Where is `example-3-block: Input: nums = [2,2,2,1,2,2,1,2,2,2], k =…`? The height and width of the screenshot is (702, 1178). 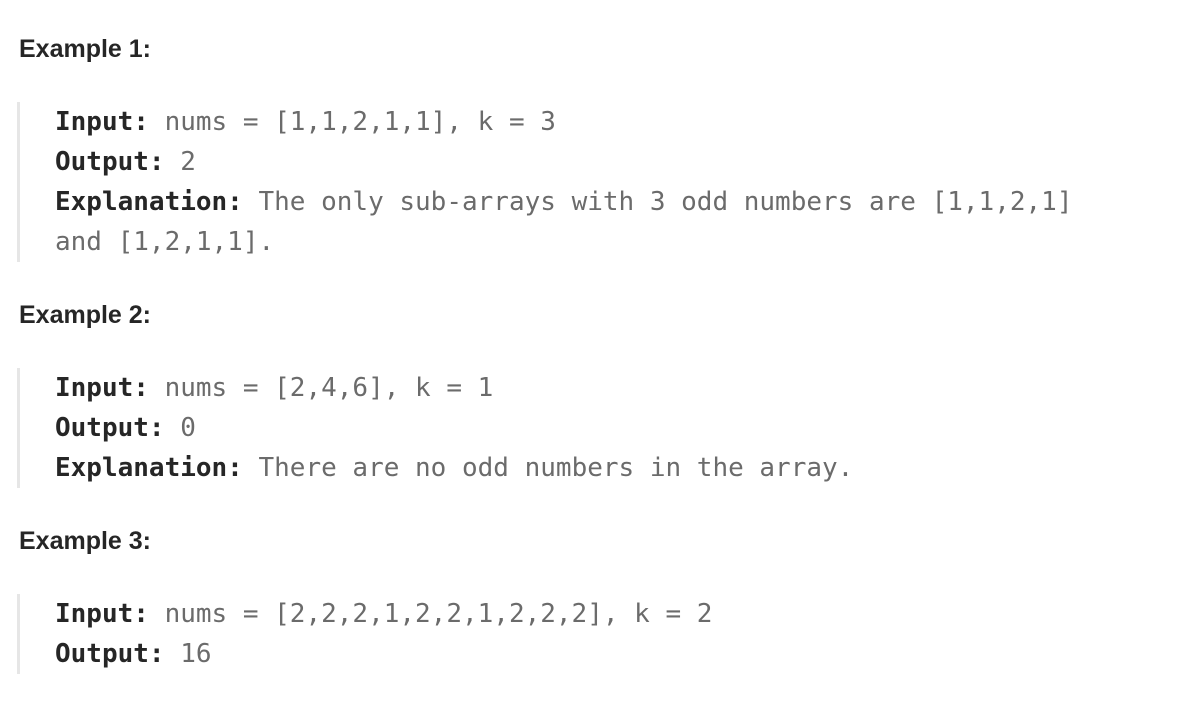
example-3-block: Input: nums = [2,2,2,1,2,2,1,2,2,2], k =… is located at coordinates (596, 634).